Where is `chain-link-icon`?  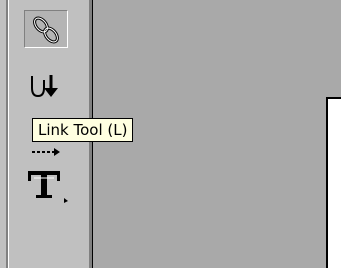 chain-link-icon is located at coordinates (46, 30).